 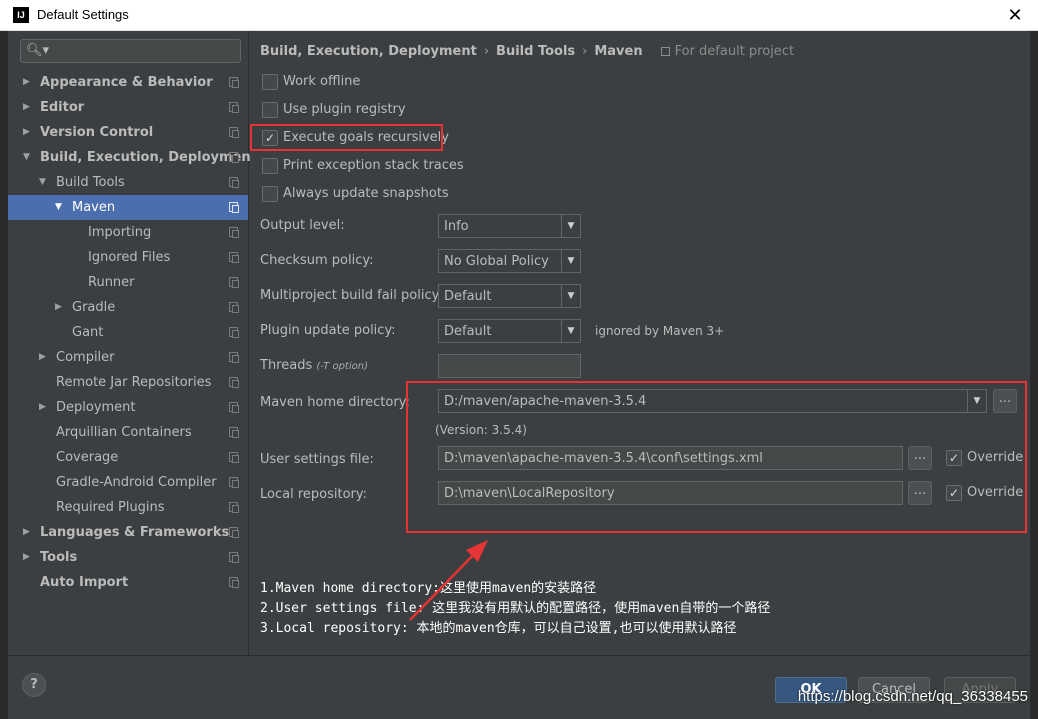 I want to click on threads-label-text: Threads, so click(x=286, y=365).